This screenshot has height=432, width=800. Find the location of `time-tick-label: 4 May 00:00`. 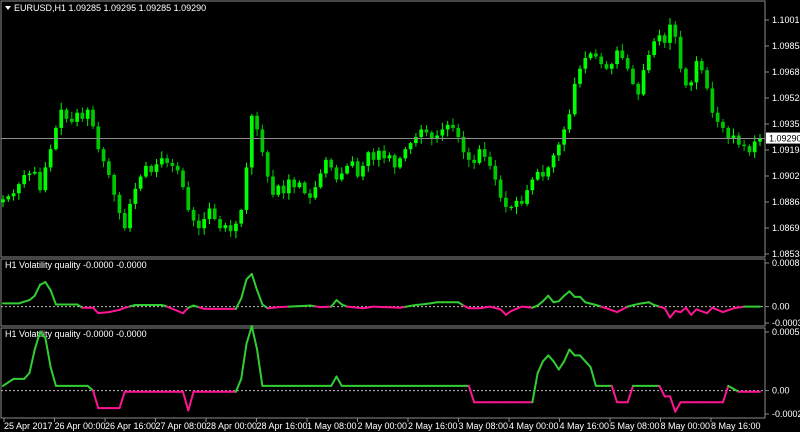

time-tick-label: 4 May 00:00 is located at coordinates (534, 426).